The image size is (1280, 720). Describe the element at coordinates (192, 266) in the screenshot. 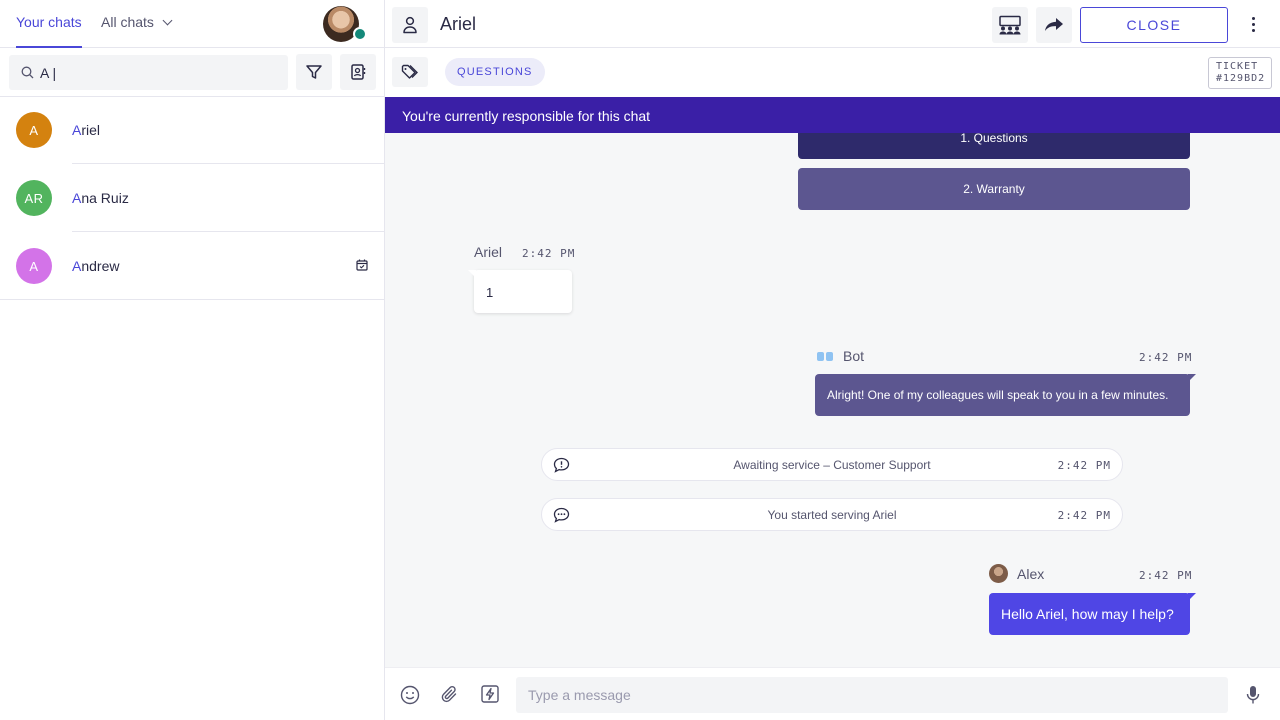

I see `chat-list-item: A Andrew` at that location.